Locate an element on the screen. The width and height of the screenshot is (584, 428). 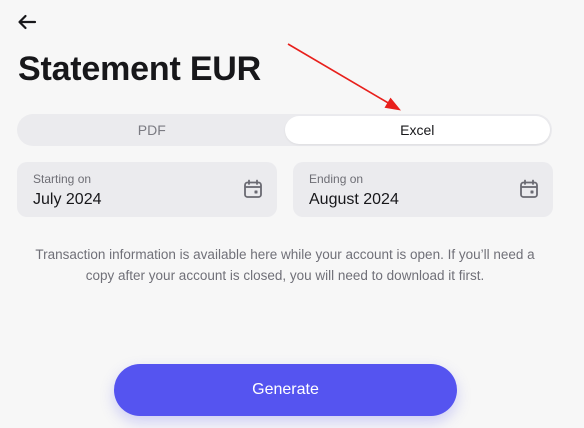
end-date-label: Ending on is located at coordinates (336, 179).